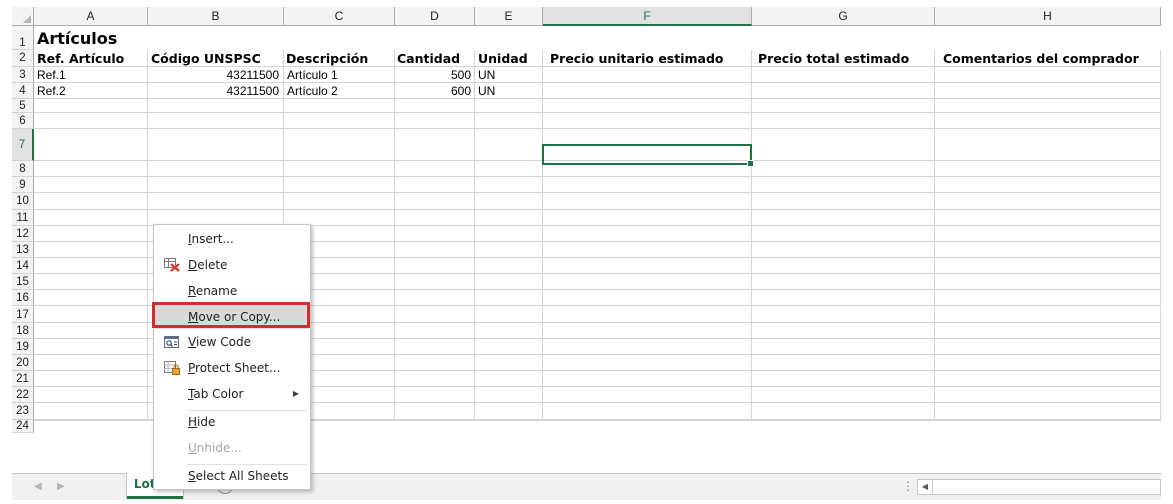  I want to click on cell-c3: Artículo 1, so click(312, 75).